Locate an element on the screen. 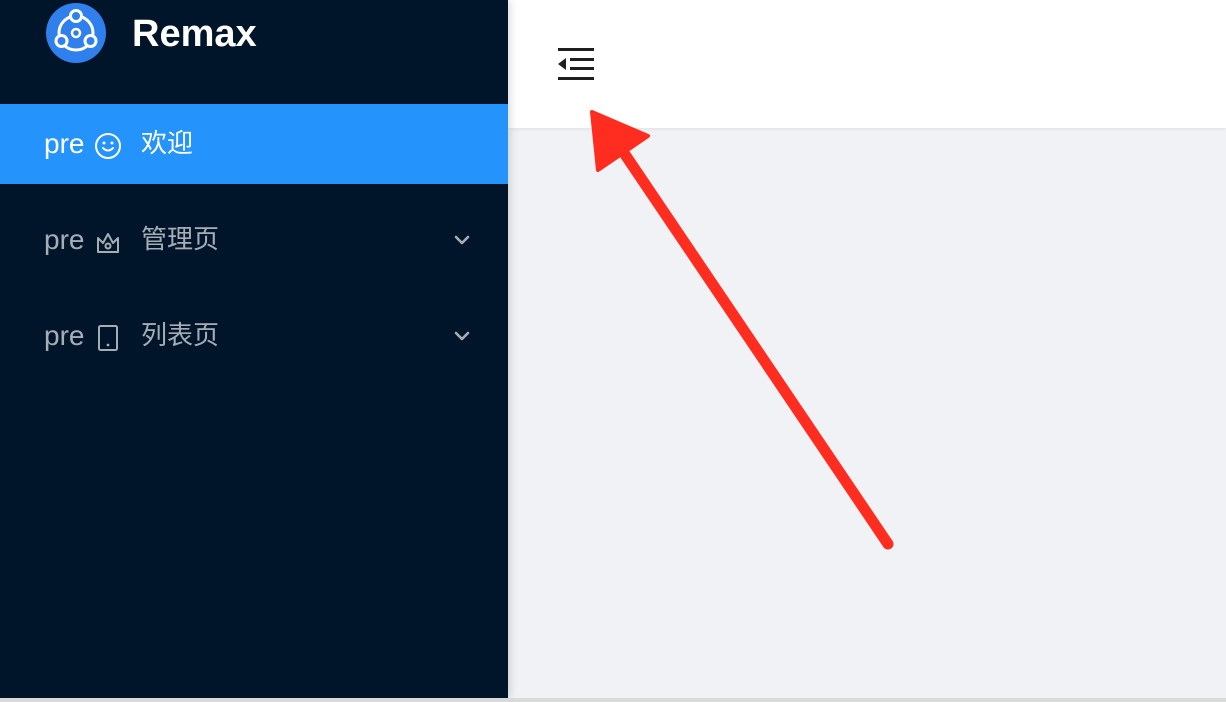  app-title: Remax is located at coordinates (194, 34).